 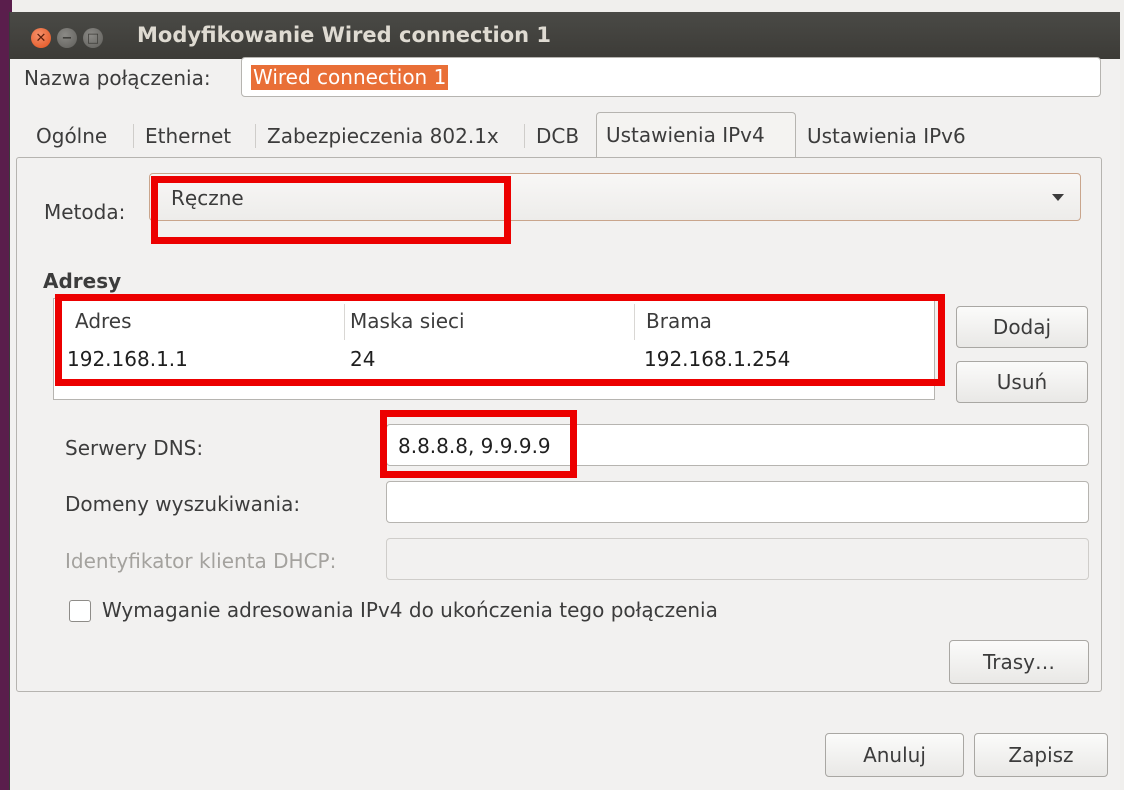 What do you see at coordinates (671, 77) in the screenshot?
I see `connection-name-input: Wired connection 1` at bounding box center [671, 77].